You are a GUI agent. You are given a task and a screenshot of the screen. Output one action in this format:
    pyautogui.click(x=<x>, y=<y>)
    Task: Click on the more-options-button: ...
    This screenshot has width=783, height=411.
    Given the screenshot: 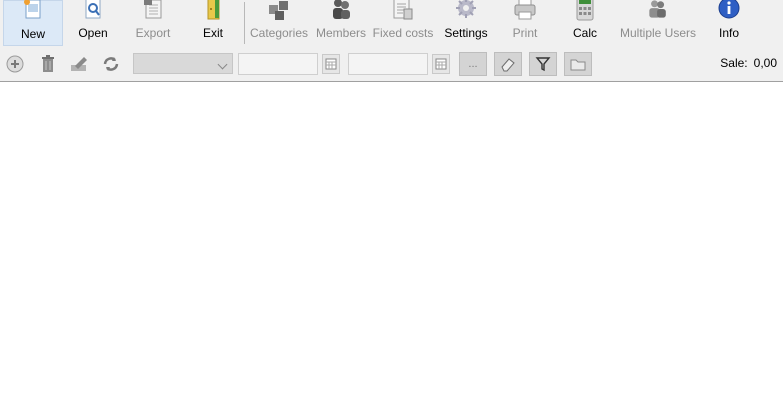 What is the action you would take?
    pyautogui.click(x=473, y=64)
    